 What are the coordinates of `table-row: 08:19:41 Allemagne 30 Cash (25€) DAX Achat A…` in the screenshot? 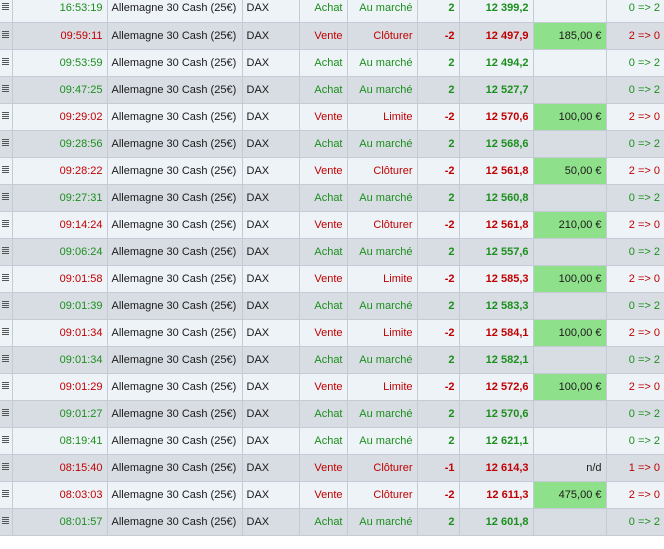 It's located at (332, 441).